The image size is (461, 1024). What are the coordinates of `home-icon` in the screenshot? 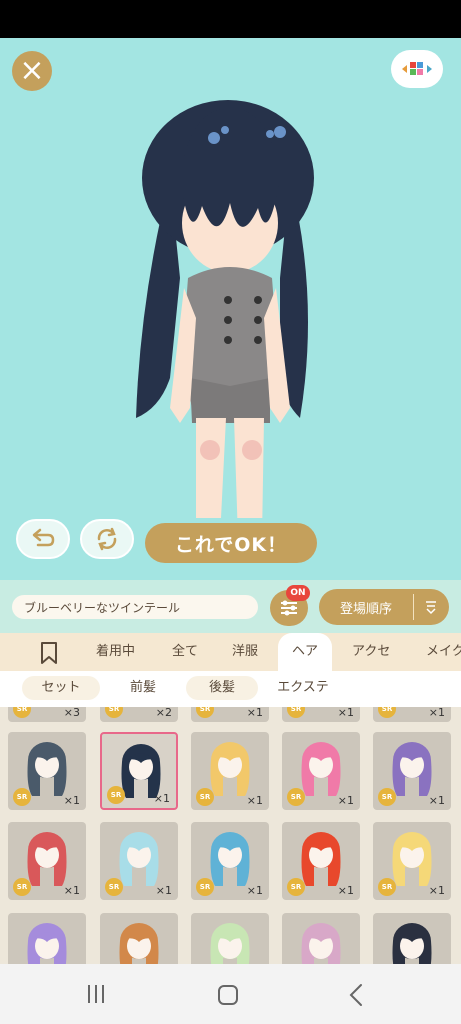 It's located at (228, 995).